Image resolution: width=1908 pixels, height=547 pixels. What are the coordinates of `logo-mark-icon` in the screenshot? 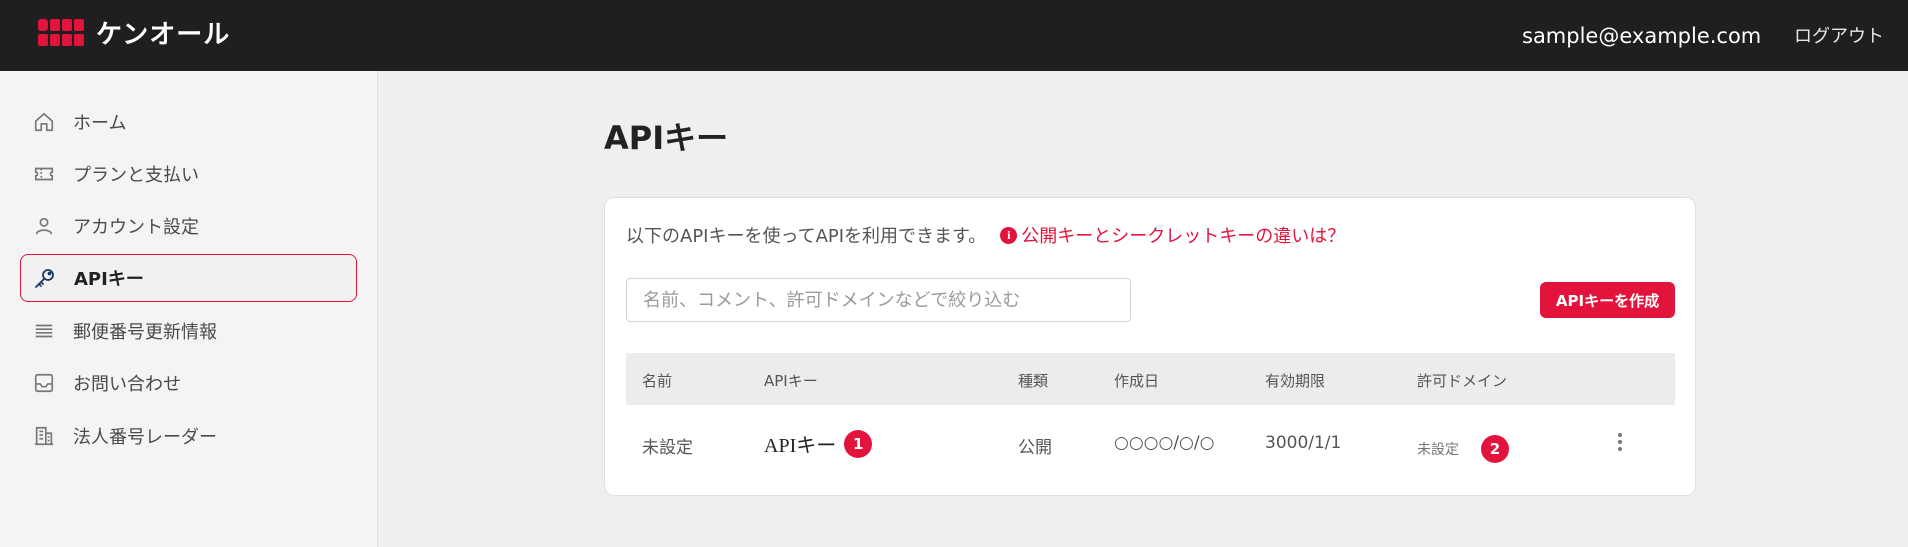 It's located at (62, 32).